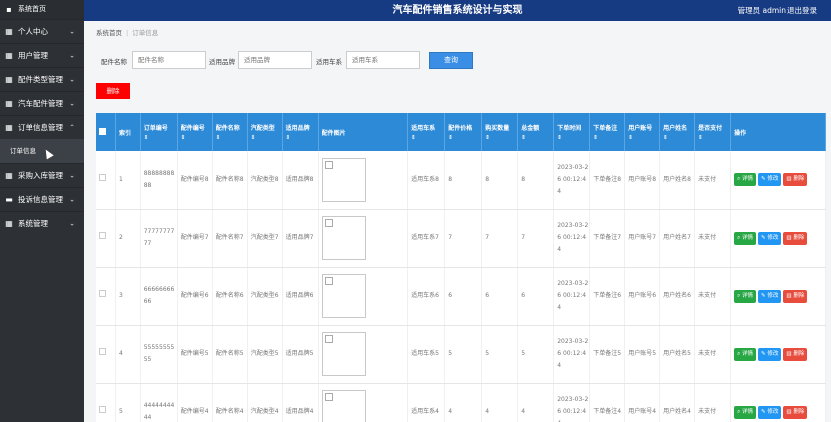  Describe the element at coordinates (343, 296) in the screenshot. I see `broken-image-icon` at that location.